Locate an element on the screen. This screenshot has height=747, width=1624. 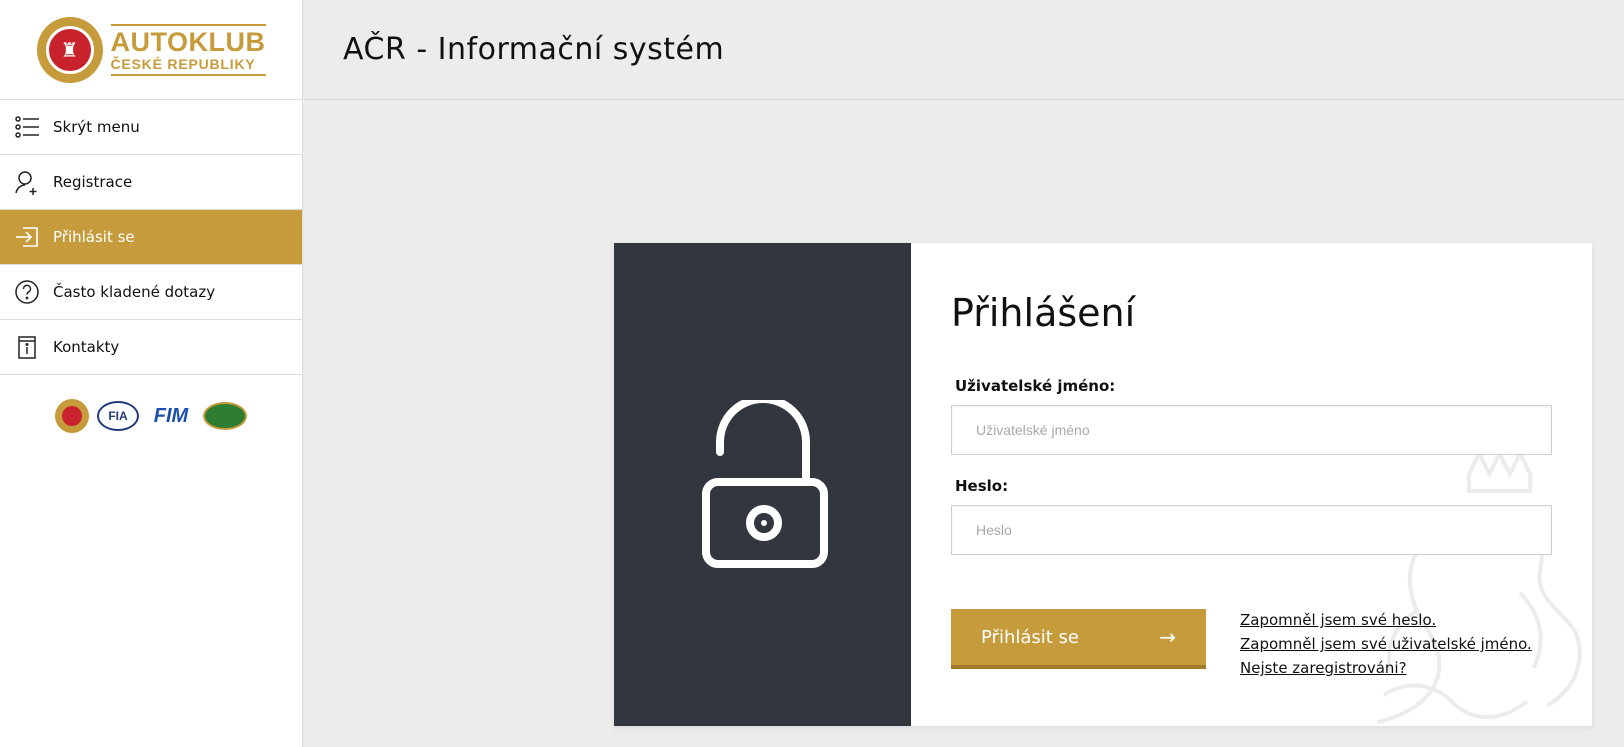
sidebar-item-label: Přihlásit se is located at coordinates (94, 237).